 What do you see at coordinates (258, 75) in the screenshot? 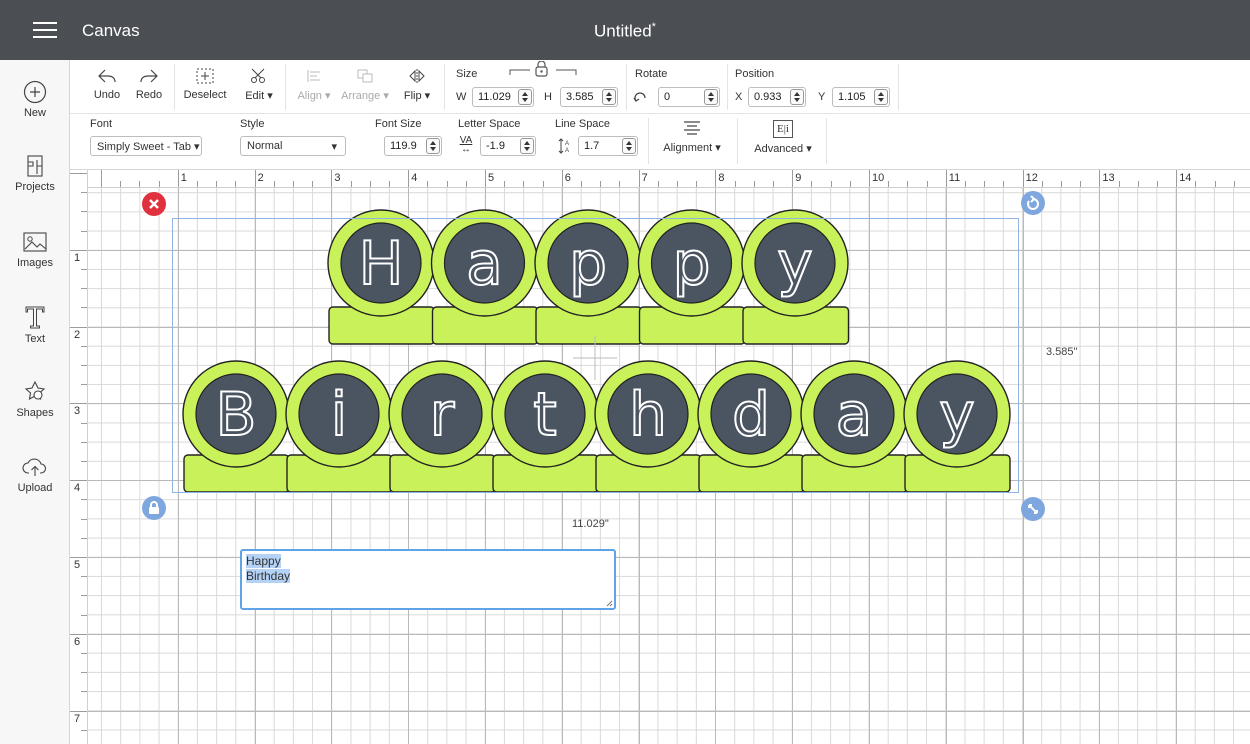
I see `scissors-icon` at bounding box center [258, 75].